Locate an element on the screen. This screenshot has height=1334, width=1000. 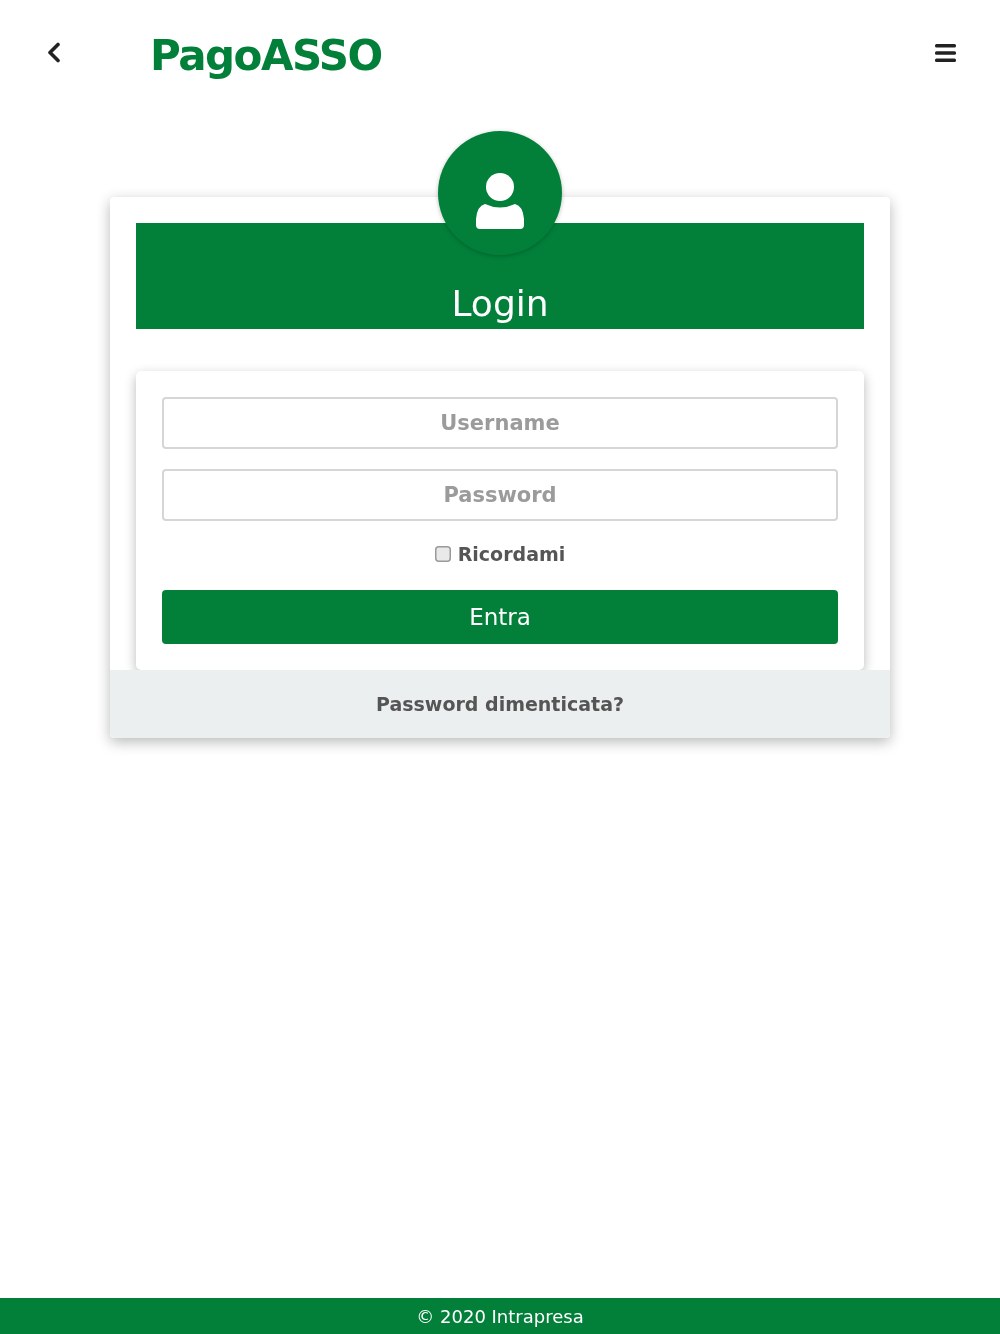
submit-button: Entra is located at coordinates (500, 617).